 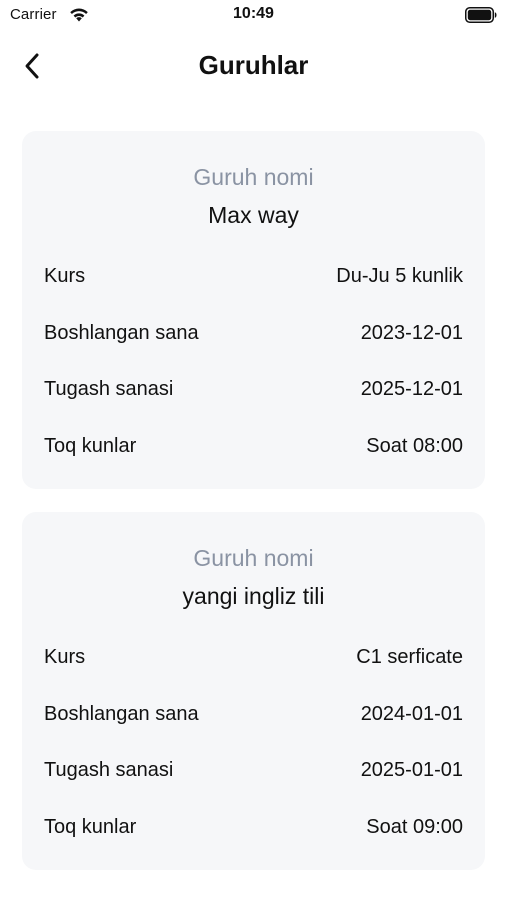 What do you see at coordinates (253, 333) in the screenshot?
I see `start-date-row: Boshlangan sana 2023-12-01` at bounding box center [253, 333].